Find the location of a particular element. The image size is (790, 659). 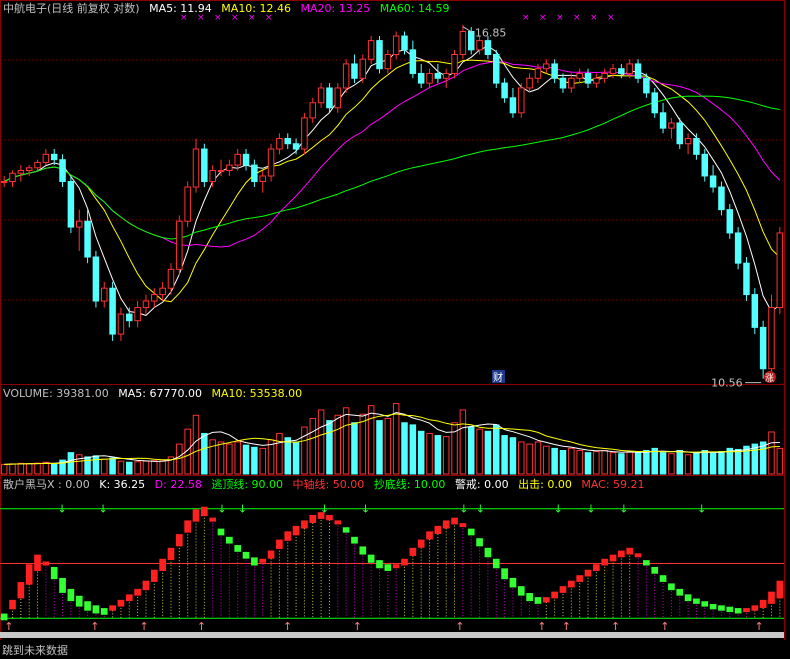

ma60-readout: MA60: 14.59 is located at coordinates (414, 8).